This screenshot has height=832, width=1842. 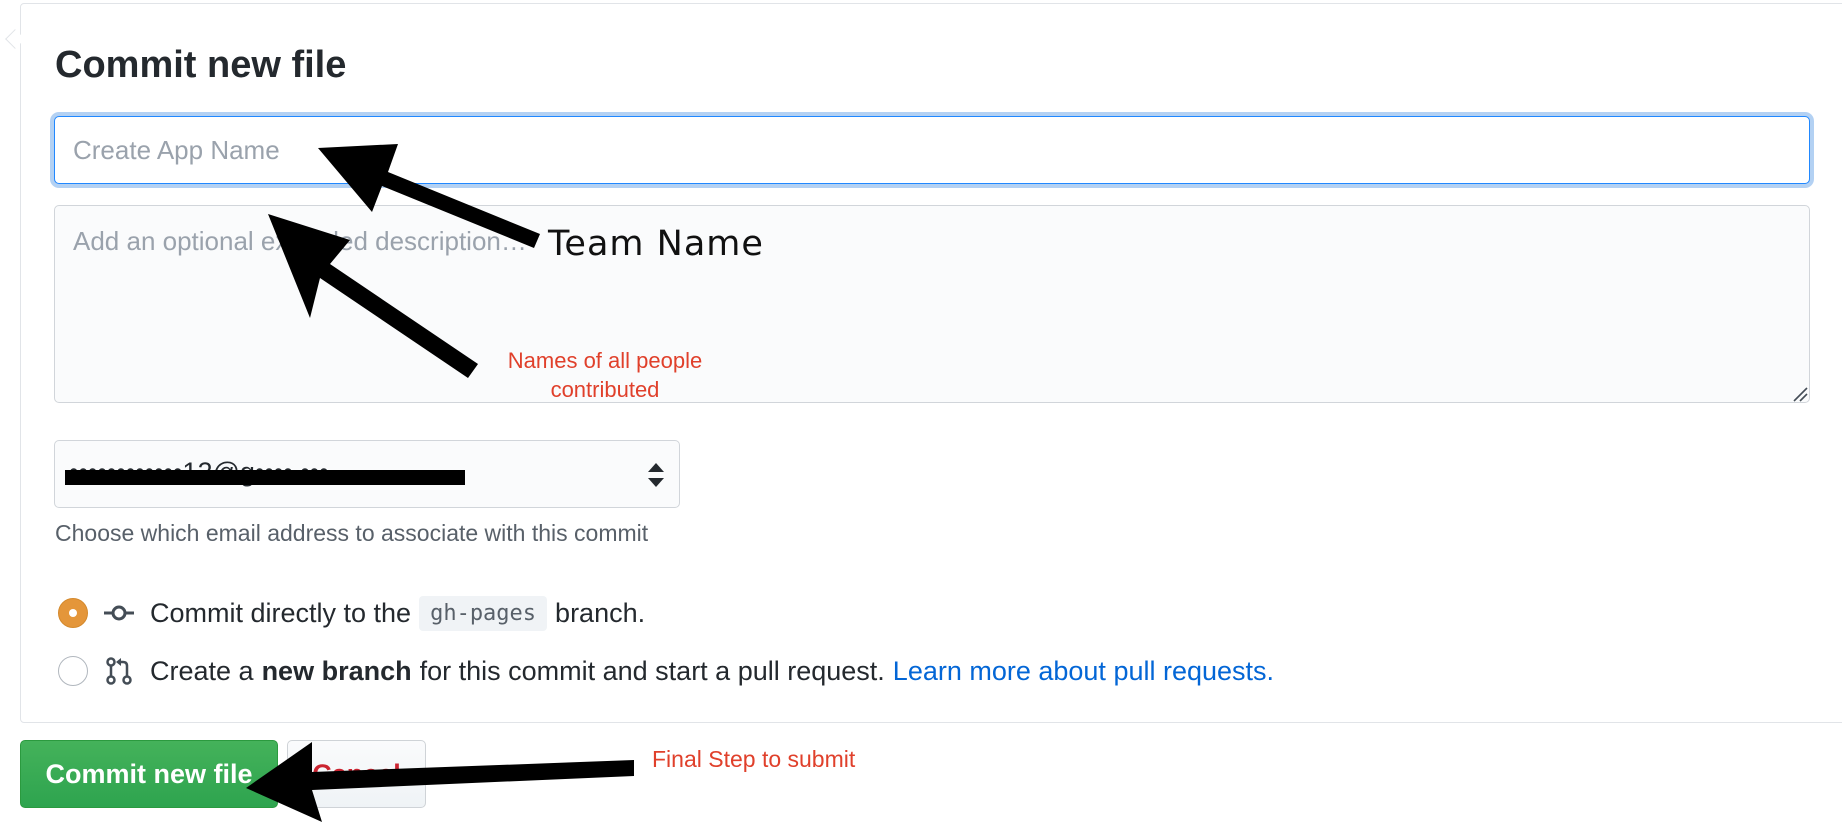 I want to click on commit-new-file-button: Commit new file, so click(x=149, y=774).